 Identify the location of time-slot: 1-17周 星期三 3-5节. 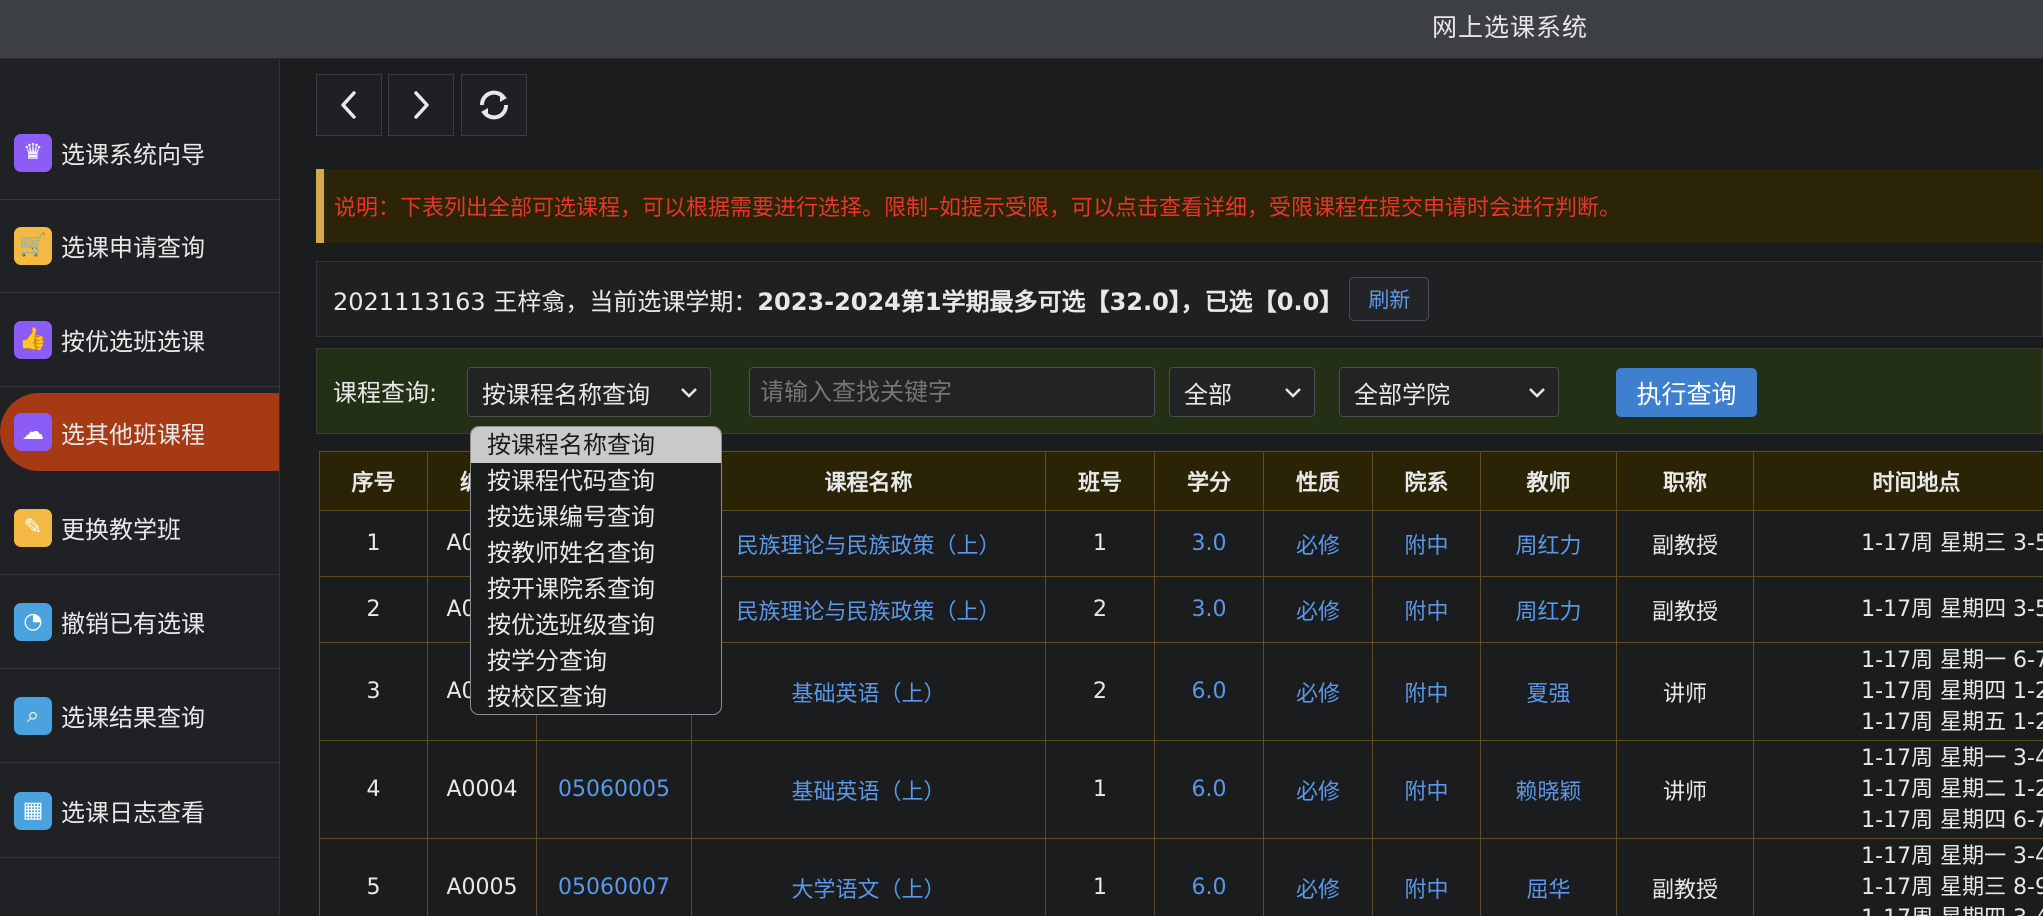
(1952, 543).